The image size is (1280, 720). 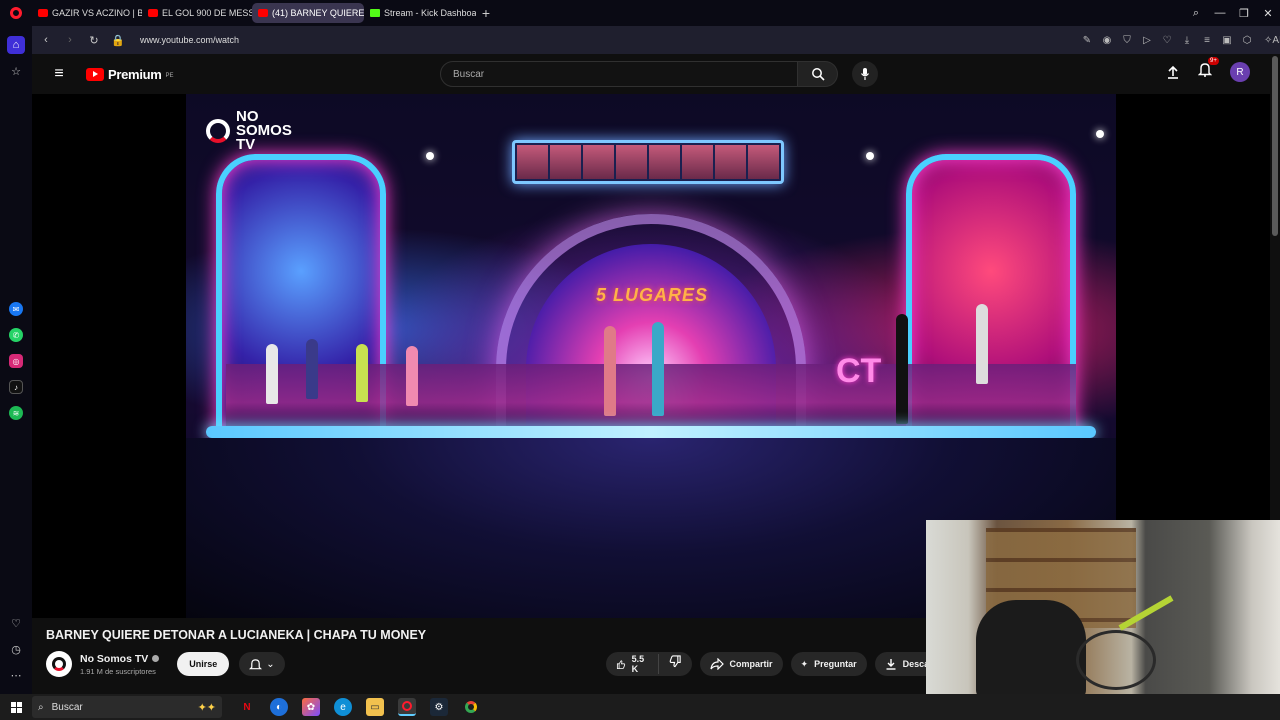 What do you see at coordinates (1244, 13) in the screenshot?
I see `restore-icon: ❐` at bounding box center [1244, 13].